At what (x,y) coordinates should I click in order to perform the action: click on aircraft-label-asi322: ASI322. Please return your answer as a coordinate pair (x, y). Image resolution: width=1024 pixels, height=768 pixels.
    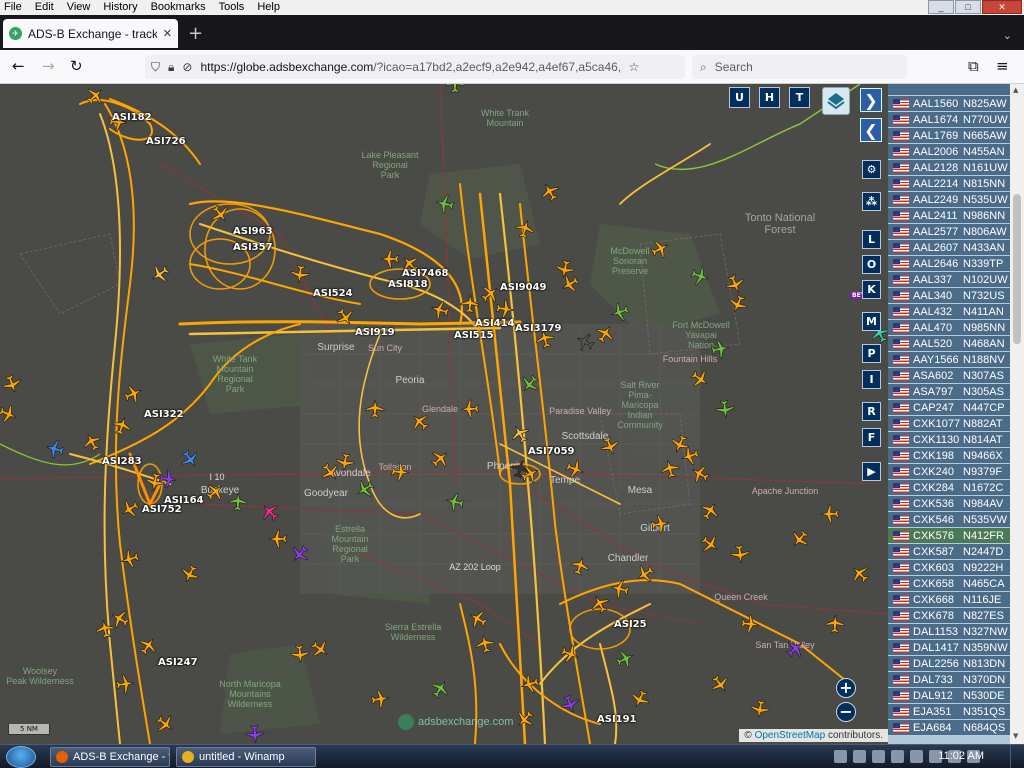
    Looking at the image, I should click on (164, 414).